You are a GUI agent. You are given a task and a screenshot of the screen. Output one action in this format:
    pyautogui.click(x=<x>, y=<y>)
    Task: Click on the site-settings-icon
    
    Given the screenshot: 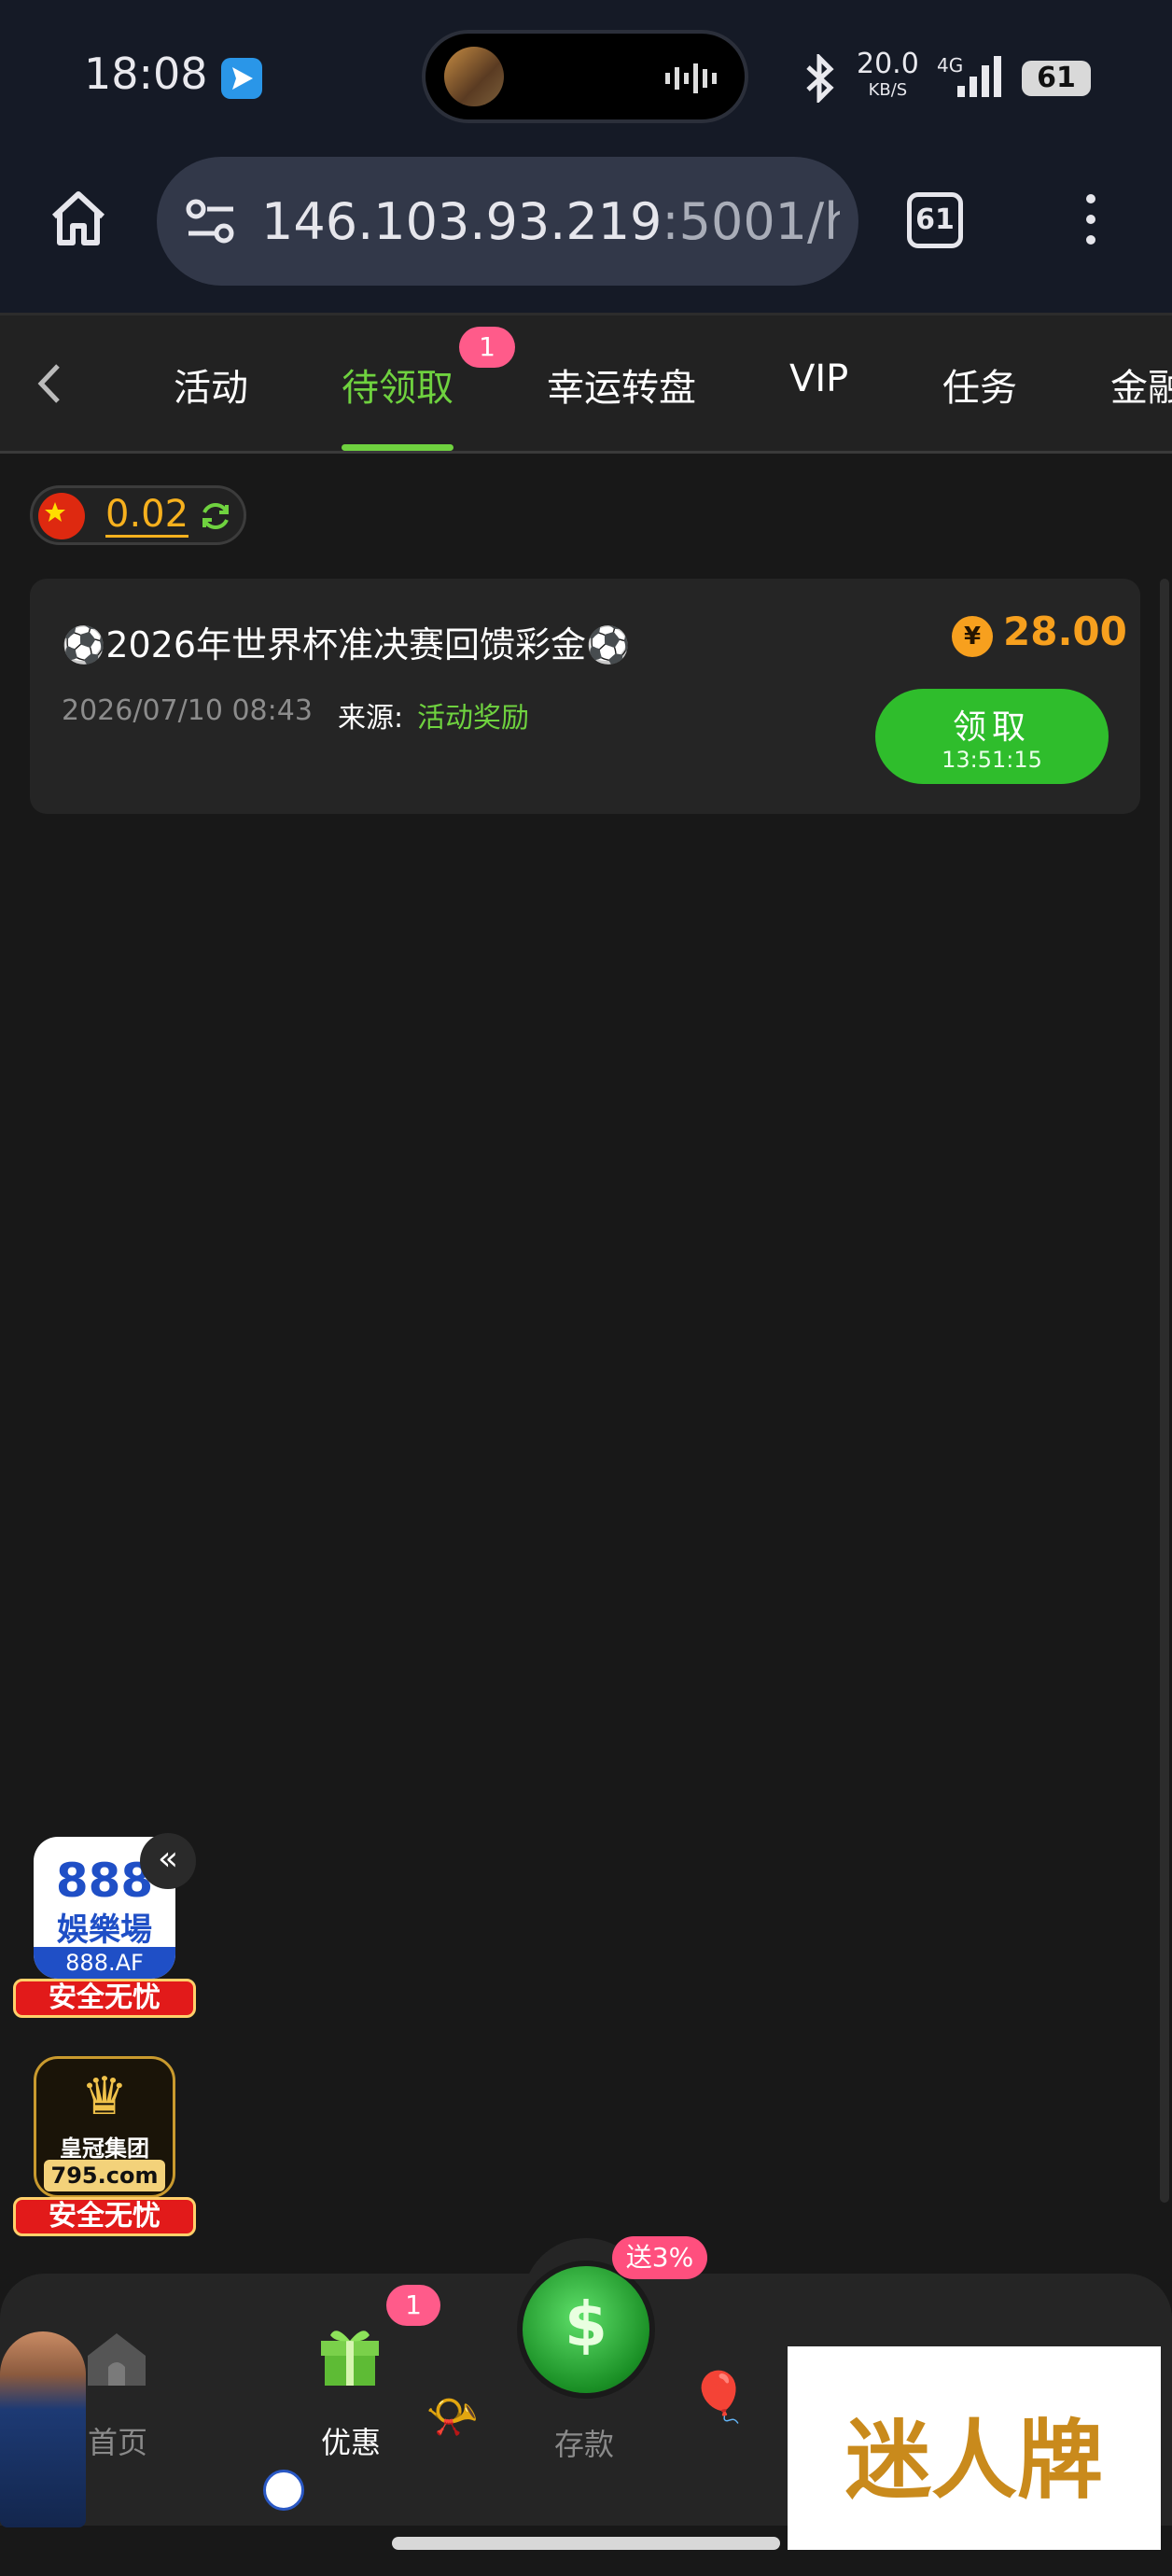 What is the action you would take?
    pyautogui.click(x=211, y=221)
    